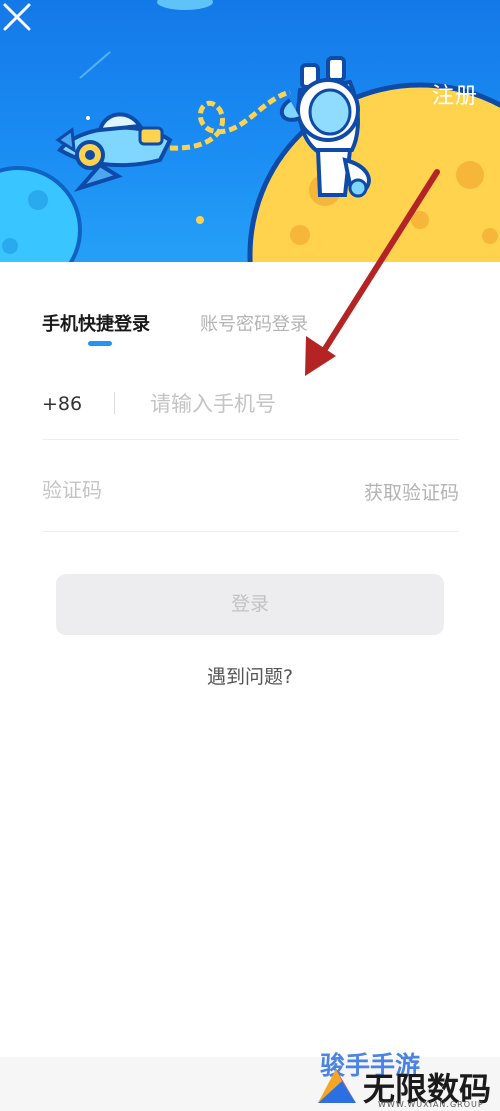  Describe the element at coordinates (62, 404) in the screenshot. I see `country-code-selector: +86` at that location.